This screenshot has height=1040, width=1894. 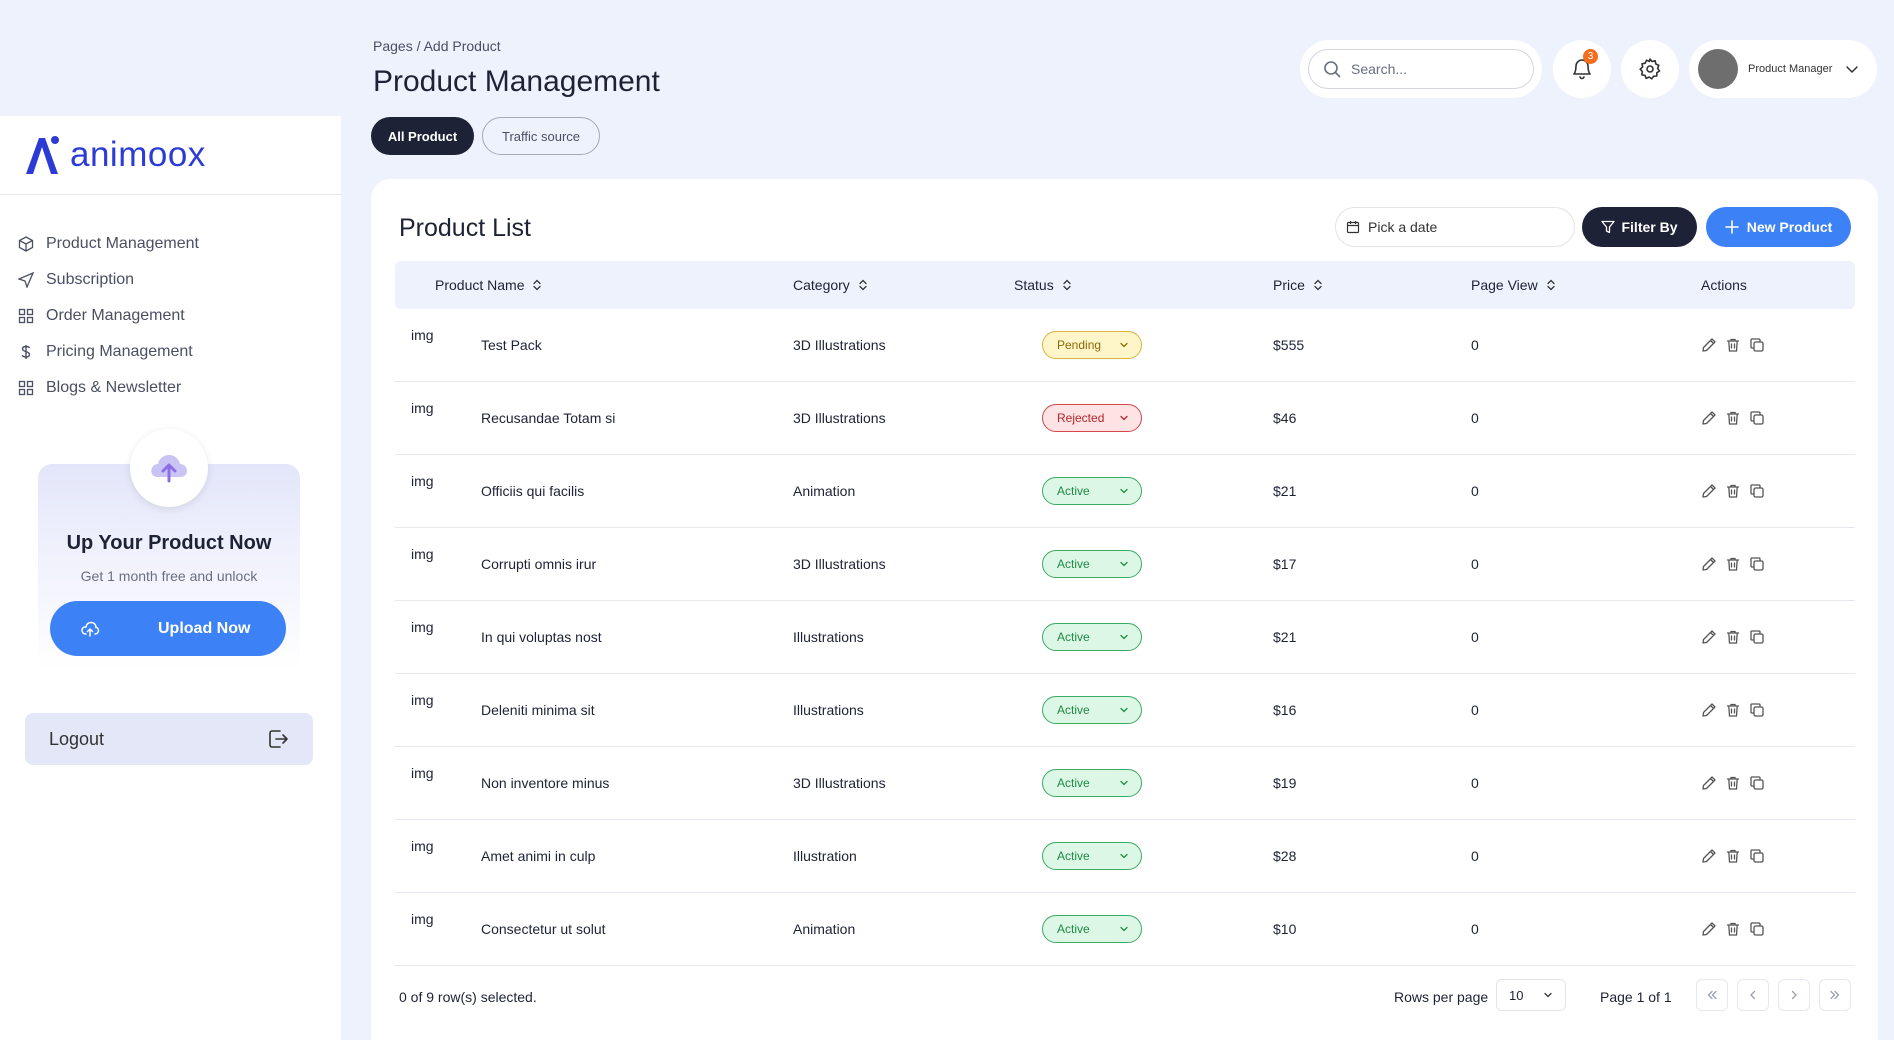 What do you see at coordinates (1455, 227) in the screenshot?
I see `date-picker: Pick a date` at bounding box center [1455, 227].